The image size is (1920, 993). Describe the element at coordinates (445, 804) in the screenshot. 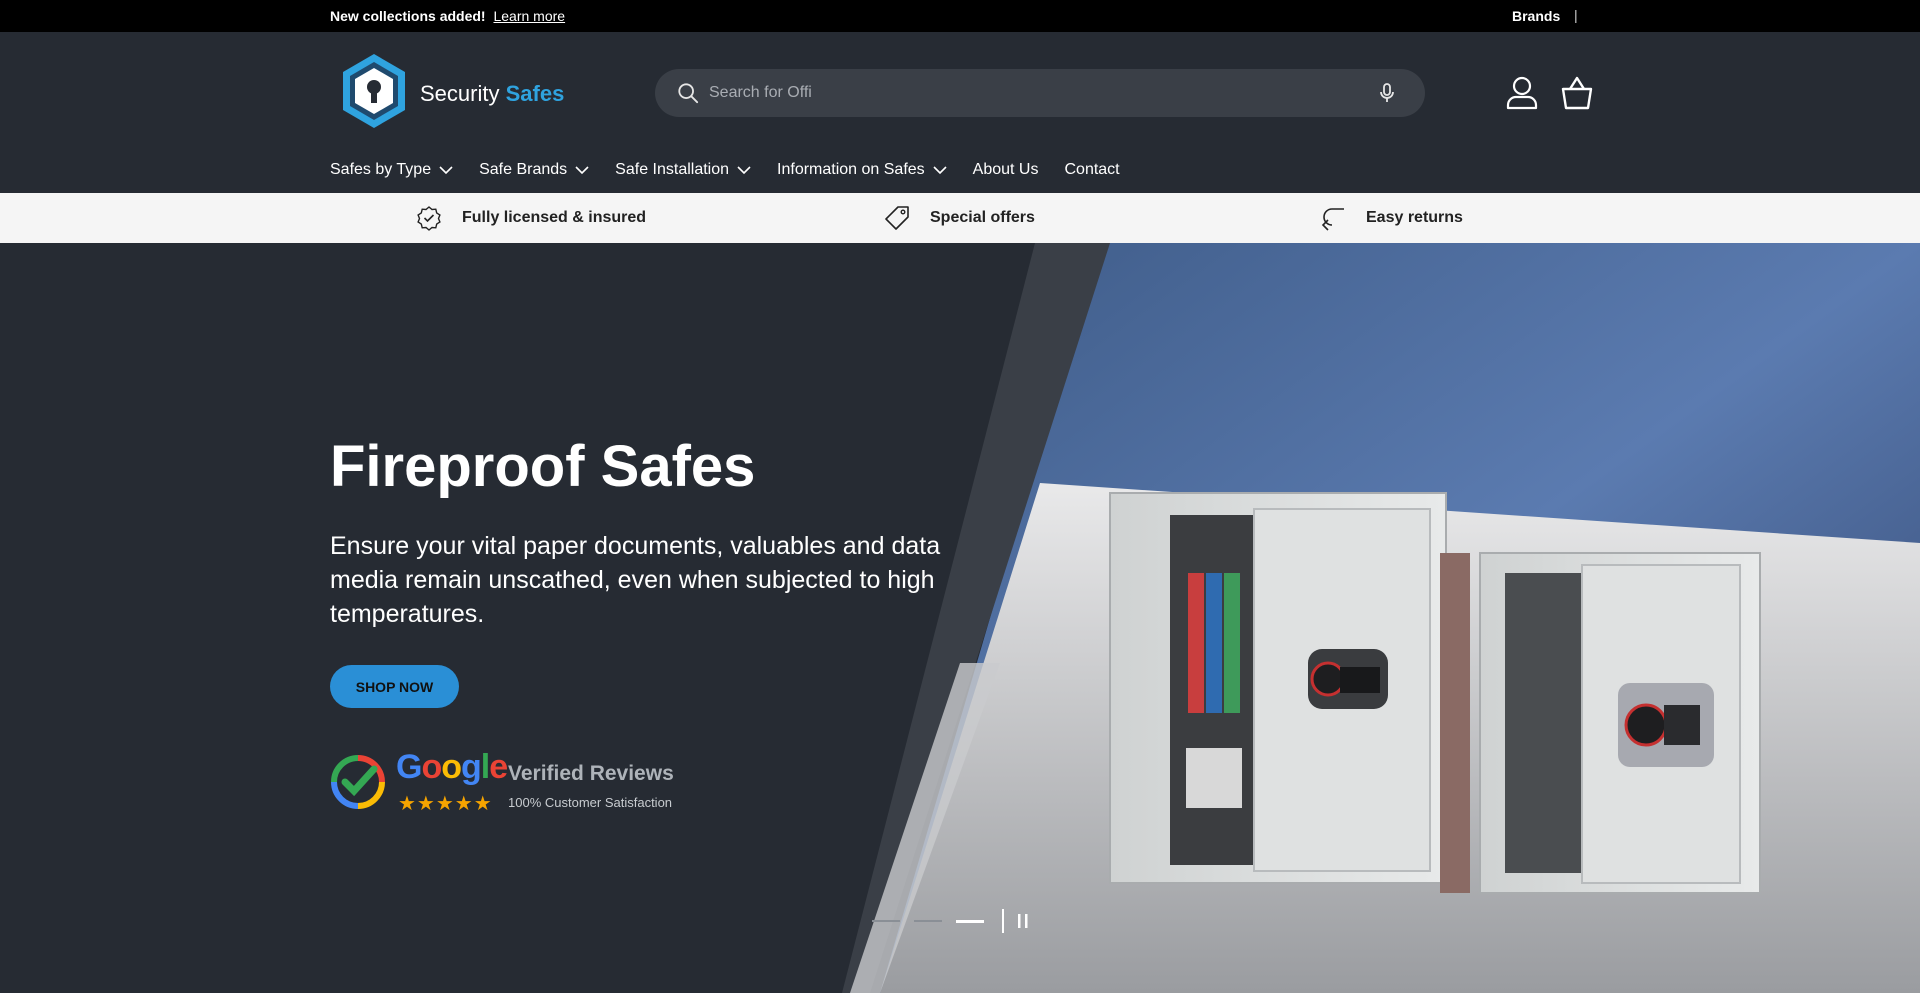

I see `rating-stars-icon: ★★★★★` at that location.